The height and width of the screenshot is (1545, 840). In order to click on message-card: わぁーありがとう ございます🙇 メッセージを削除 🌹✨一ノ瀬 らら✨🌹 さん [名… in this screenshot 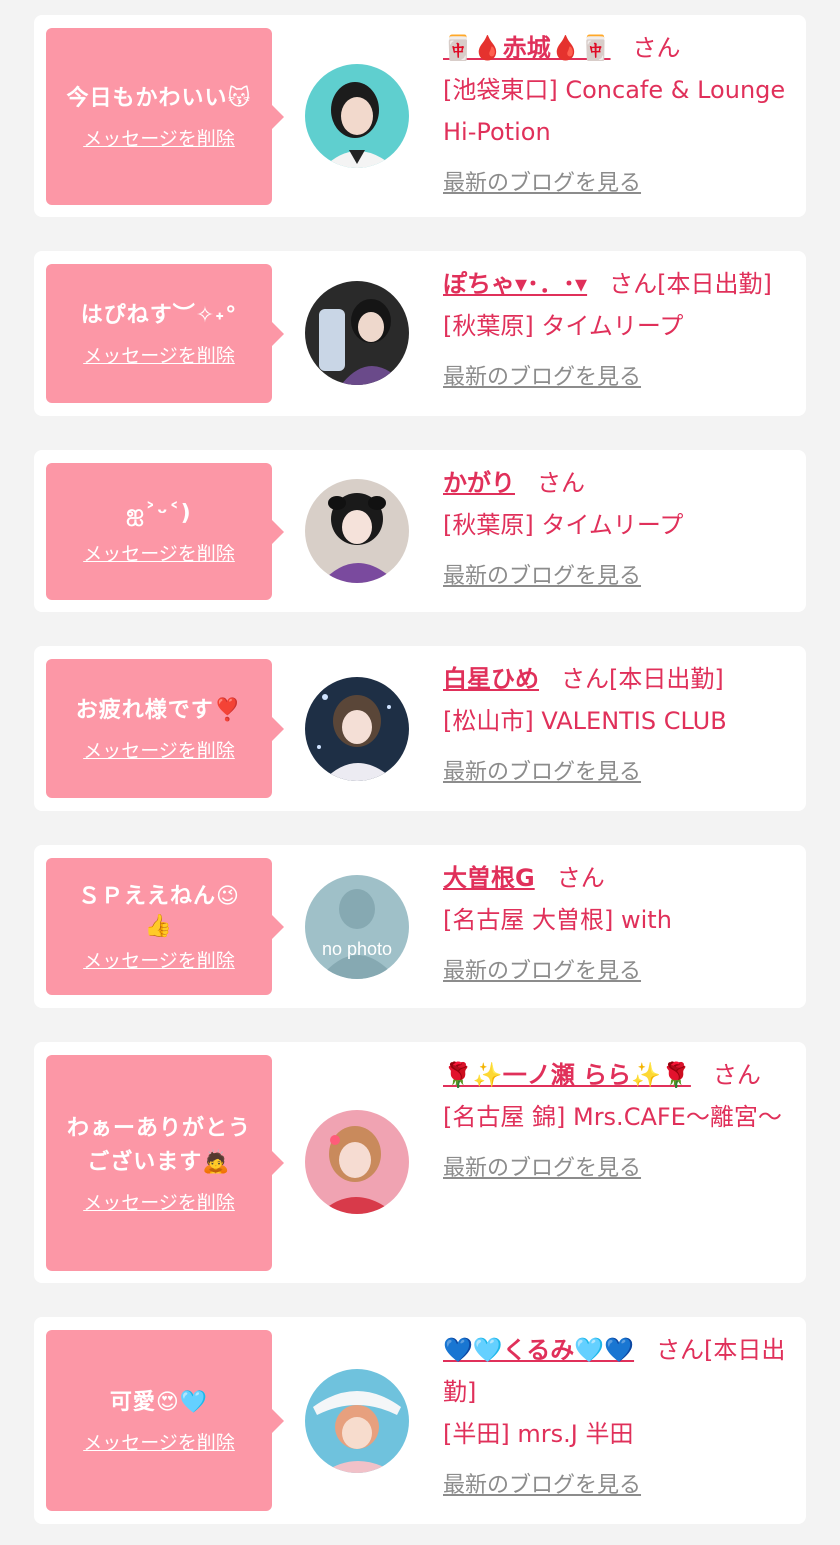, I will do `click(420, 1162)`.